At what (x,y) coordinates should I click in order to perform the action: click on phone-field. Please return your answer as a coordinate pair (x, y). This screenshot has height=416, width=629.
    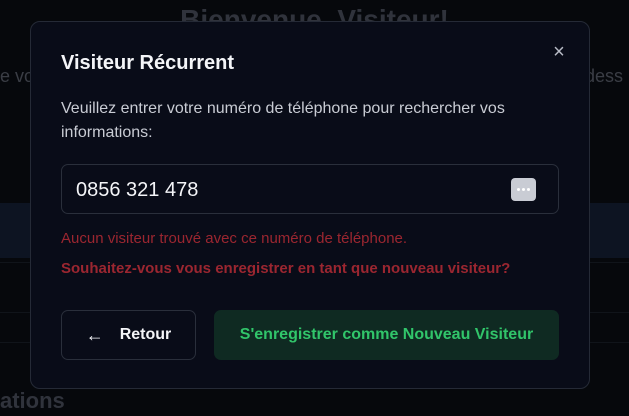
    Looking at the image, I should click on (310, 189).